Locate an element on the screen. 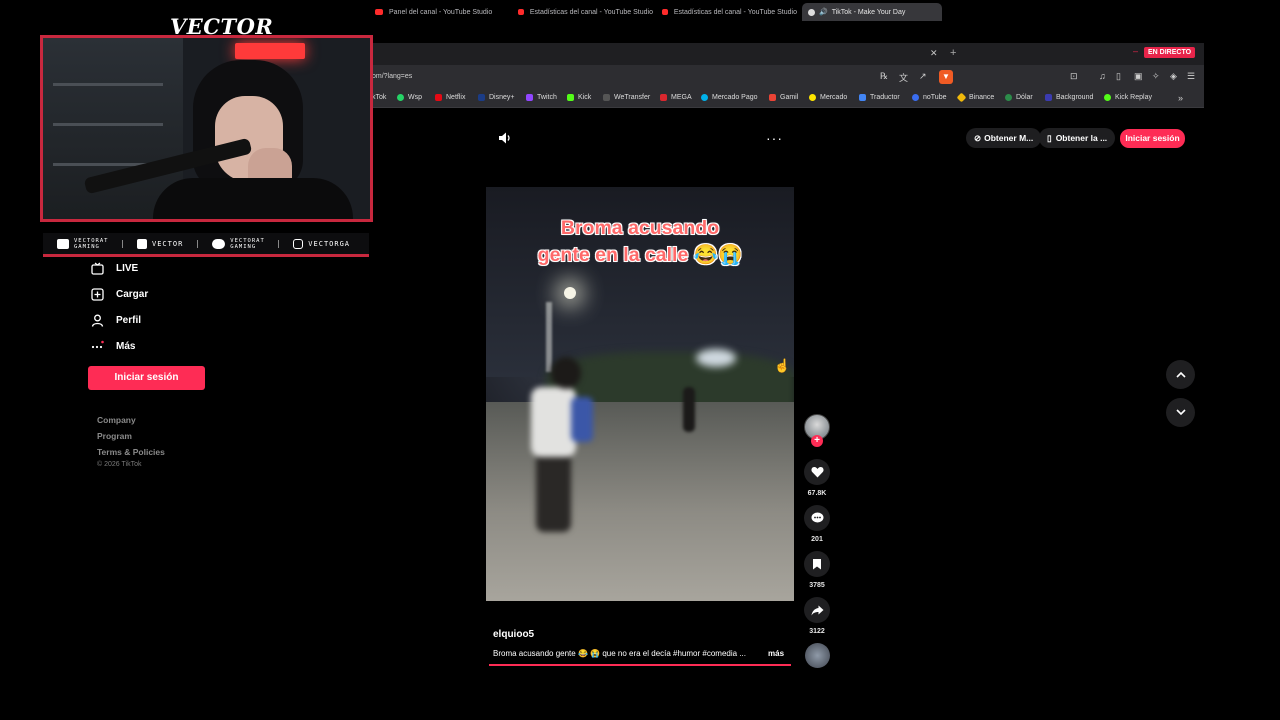 The image size is (1280, 720). sidebar-item-more: Más is located at coordinates (112, 346).